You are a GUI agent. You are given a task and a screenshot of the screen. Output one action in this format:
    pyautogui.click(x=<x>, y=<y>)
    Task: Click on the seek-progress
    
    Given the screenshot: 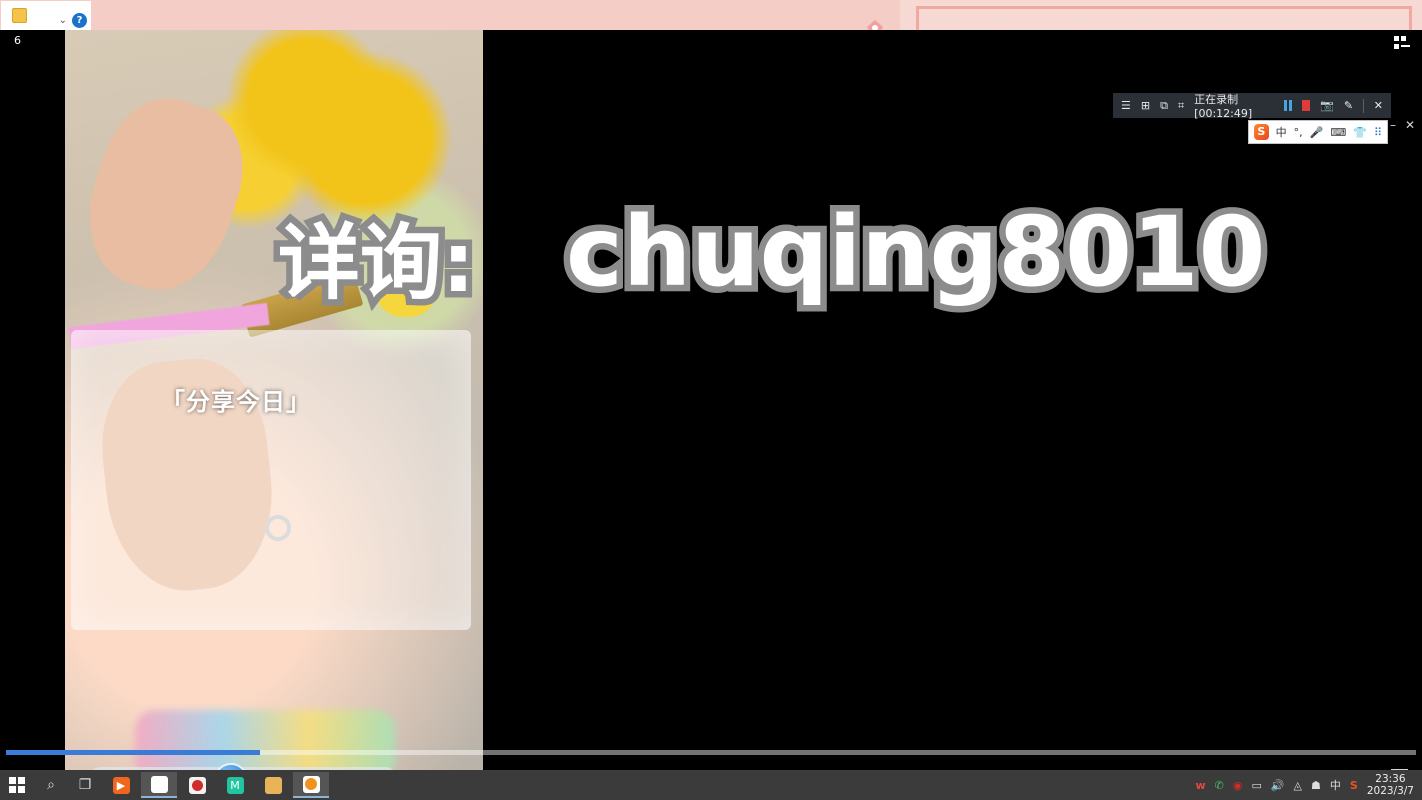 What is the action you would take?
    pyautogui.click(x=133, y=752)
    